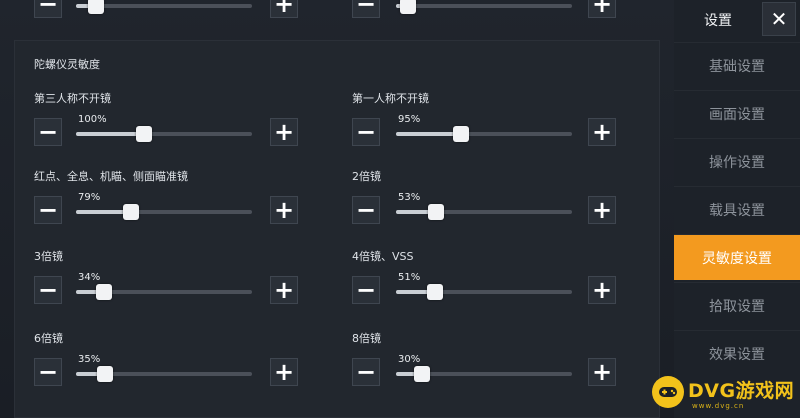 This screenshot has width=800, height=418. I want to click on slider-label: 2倍镜, so click(366, 176).